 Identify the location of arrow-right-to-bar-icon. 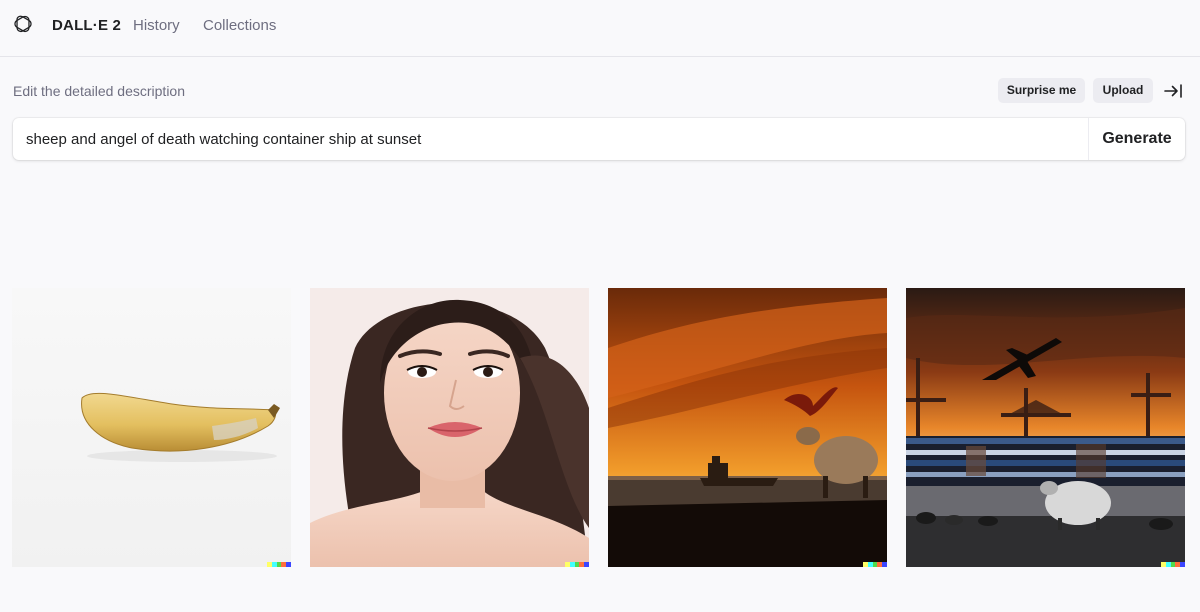
(1173, 91).